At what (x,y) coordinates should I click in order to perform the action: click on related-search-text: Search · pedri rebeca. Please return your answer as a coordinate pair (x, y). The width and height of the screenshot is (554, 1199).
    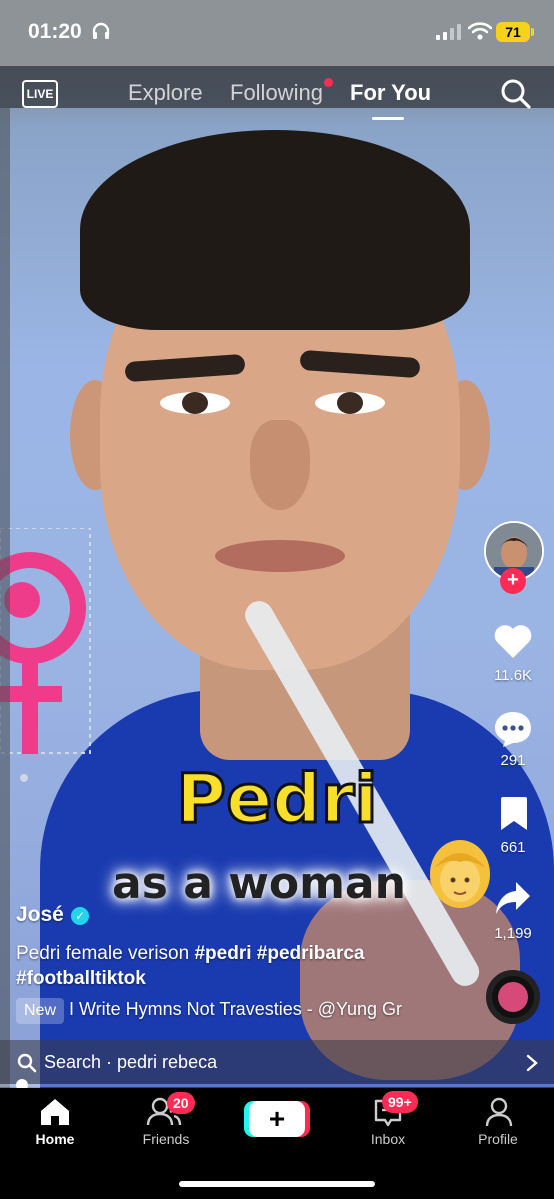
    Looking at the image, I should click on (131, 1062).